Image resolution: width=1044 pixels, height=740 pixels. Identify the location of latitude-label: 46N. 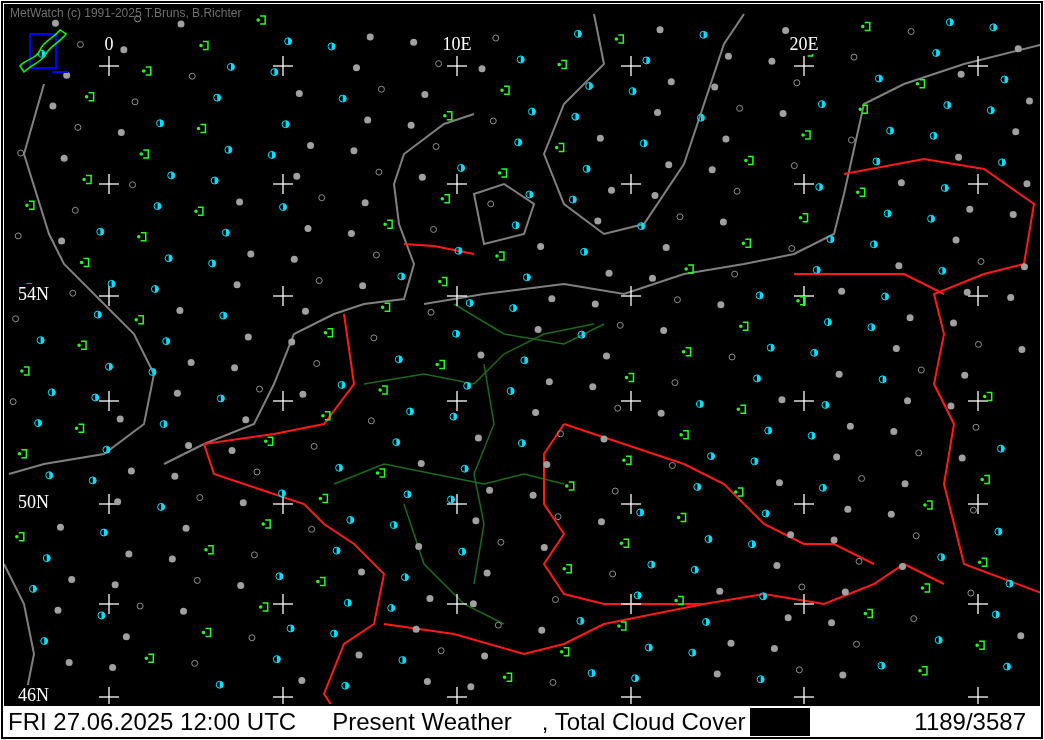
(33, 695).